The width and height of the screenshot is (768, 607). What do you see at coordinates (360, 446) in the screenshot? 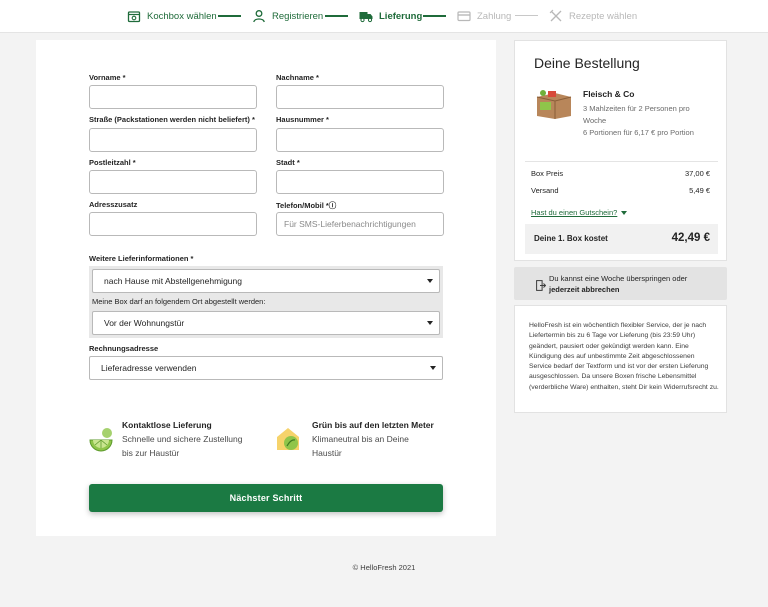
I see `feature-text-green: Klimaneutral bis an Deine Haustür` at bounding box center [360, 446].